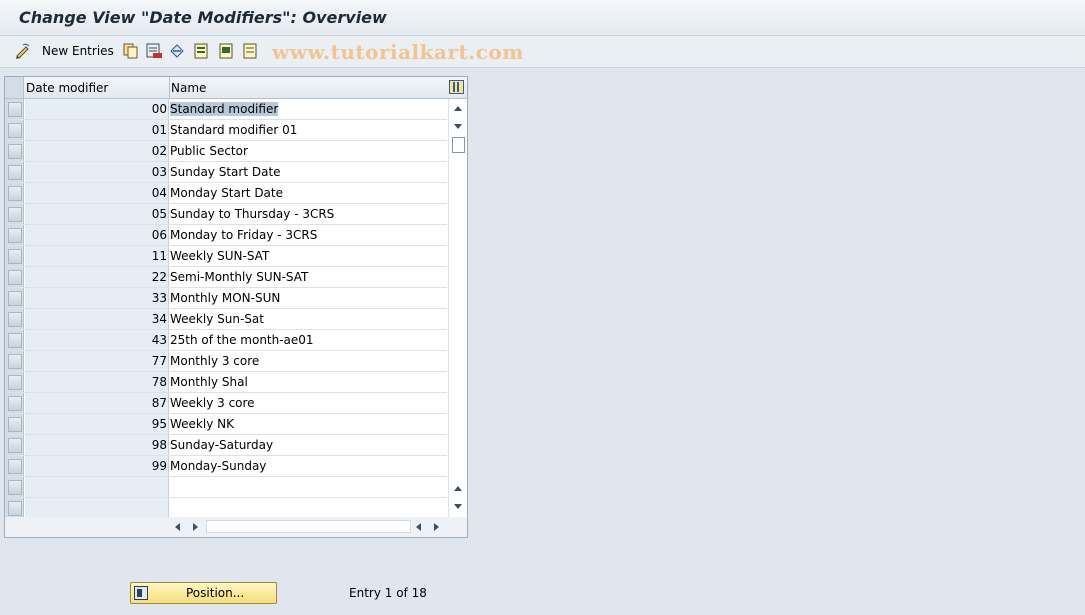 Image resolution: width=1085 pixels, height=615 pixels. I want to click on table-row: 04 Monday Start Date, so click(226, 193).